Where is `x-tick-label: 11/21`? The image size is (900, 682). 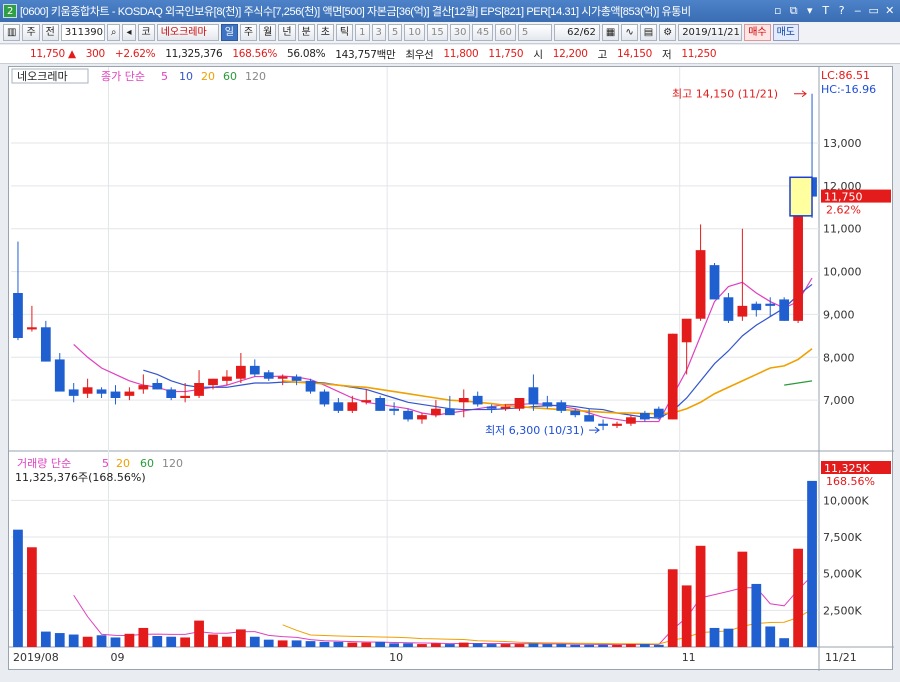 x-tick-label: 11/21 is located at coordinates (841, 657).